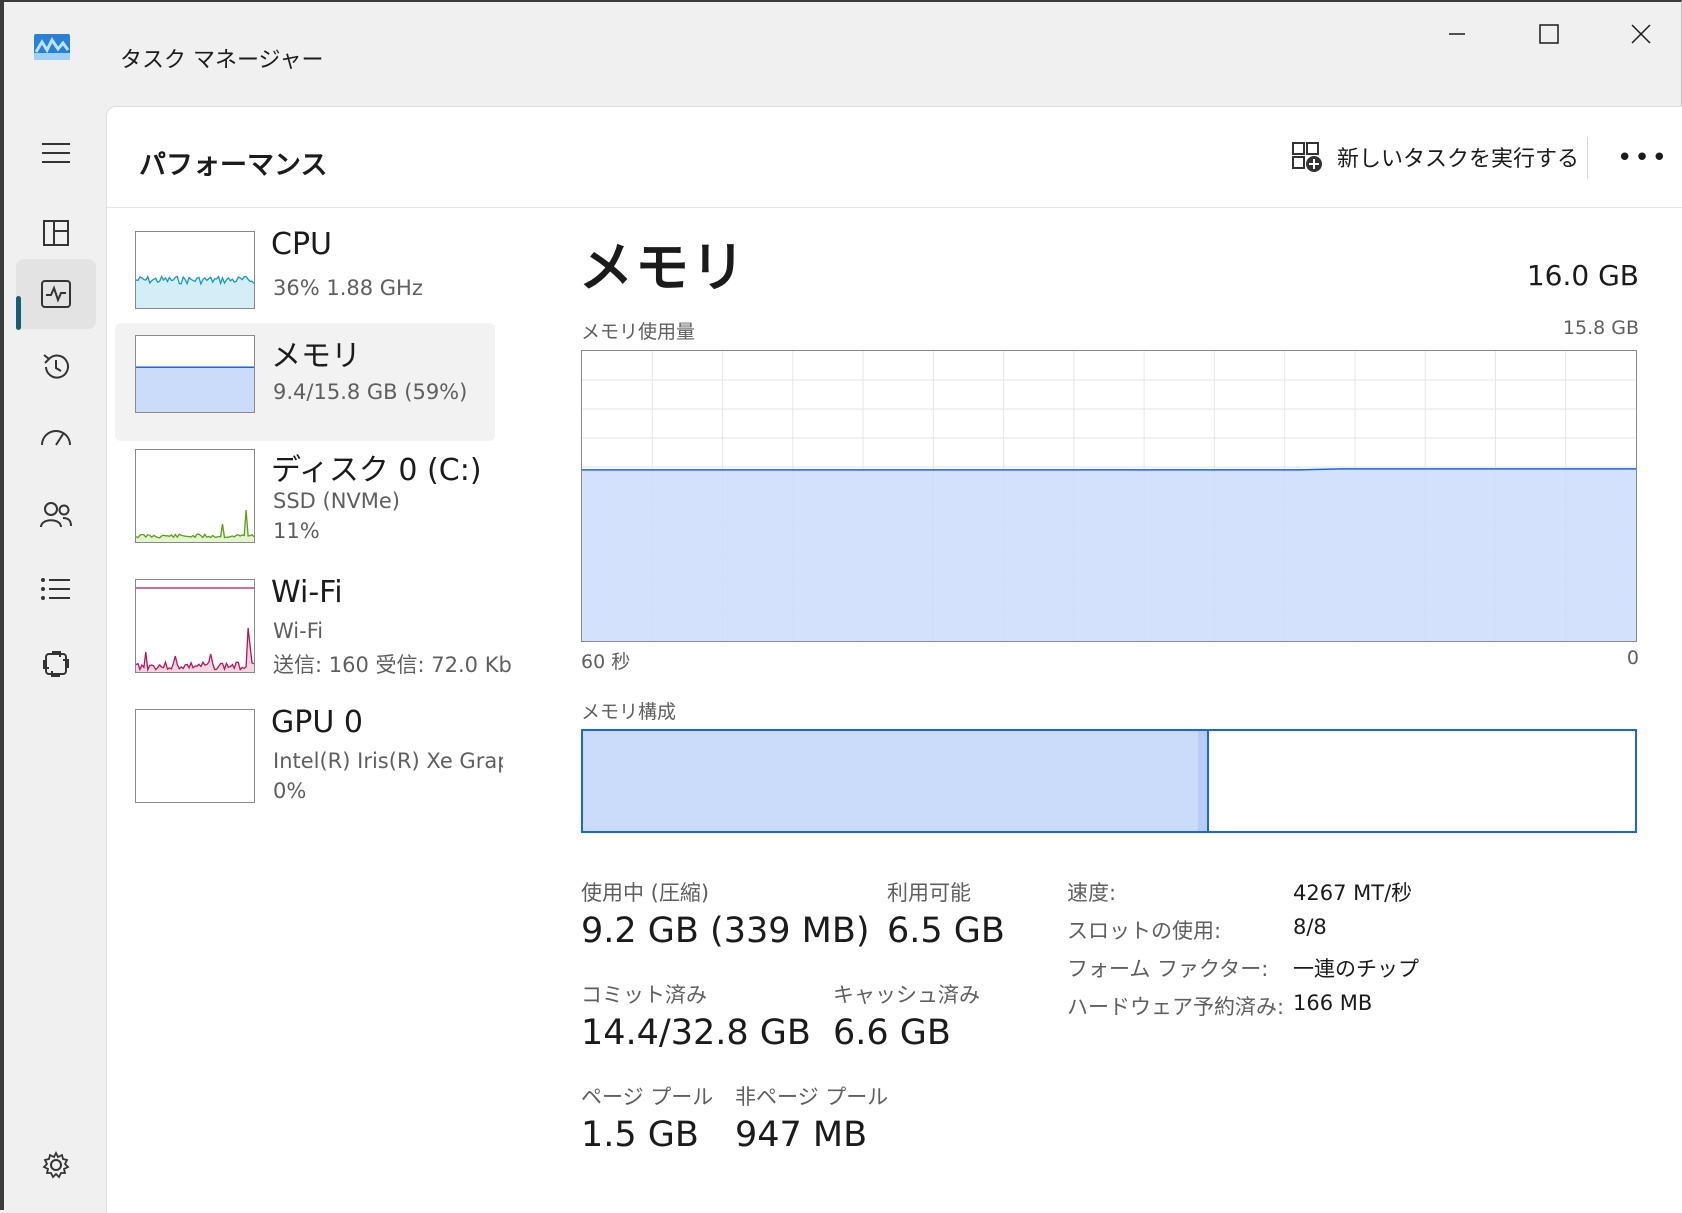 This screenshot has height=1213, width=1682. I want to click on nav-details, so click(56, 589).